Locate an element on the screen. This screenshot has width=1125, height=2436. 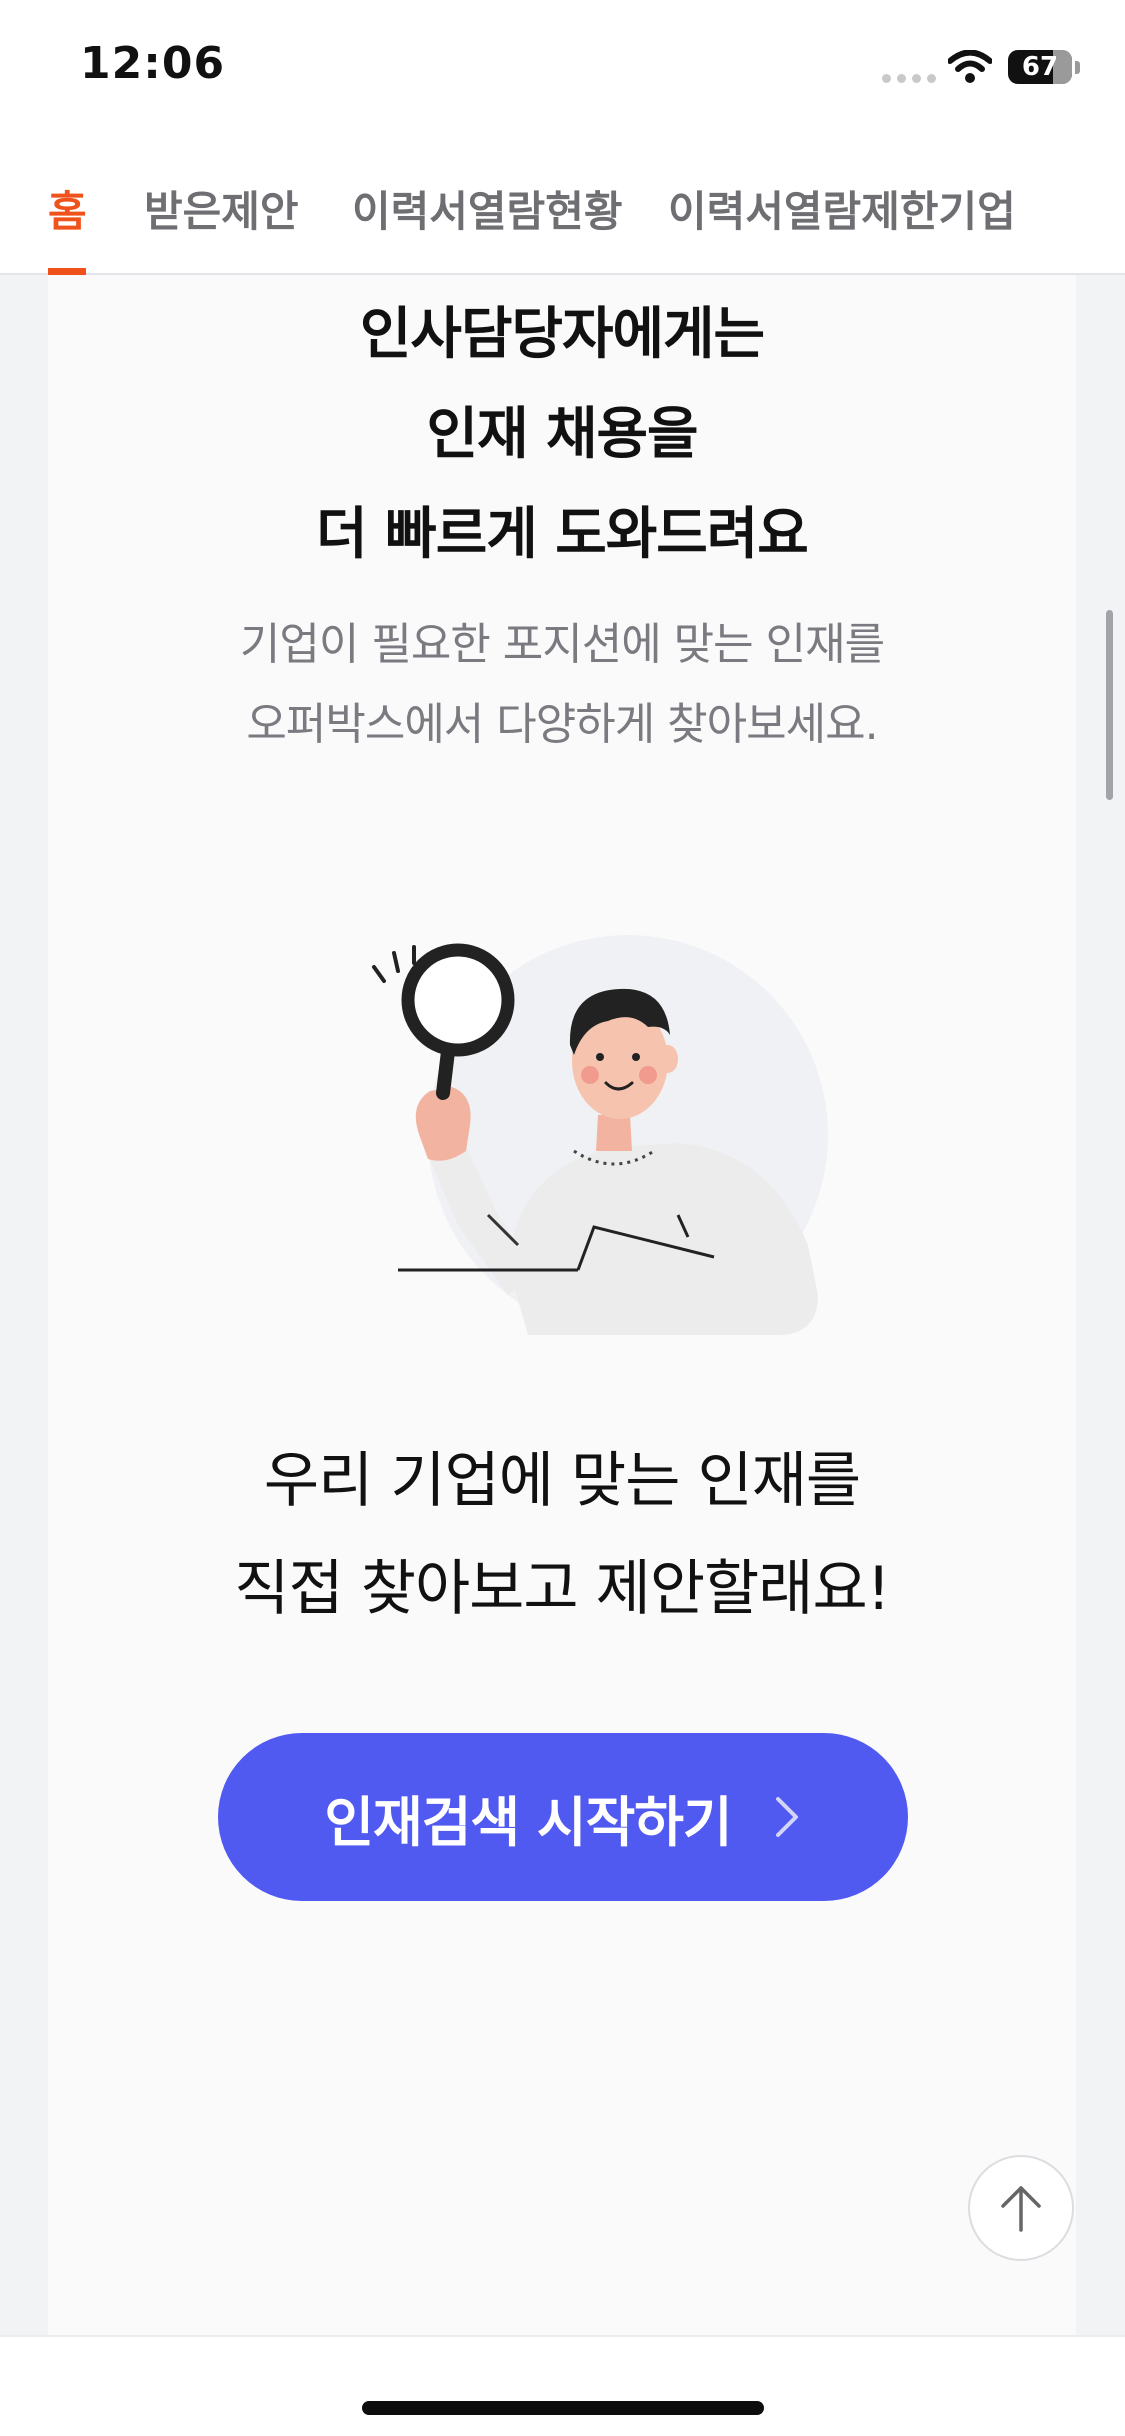
headline: 인사담당자에게는 인재 채용을 더 빠르게 도와드려요 is located at coordinates (562, 435).